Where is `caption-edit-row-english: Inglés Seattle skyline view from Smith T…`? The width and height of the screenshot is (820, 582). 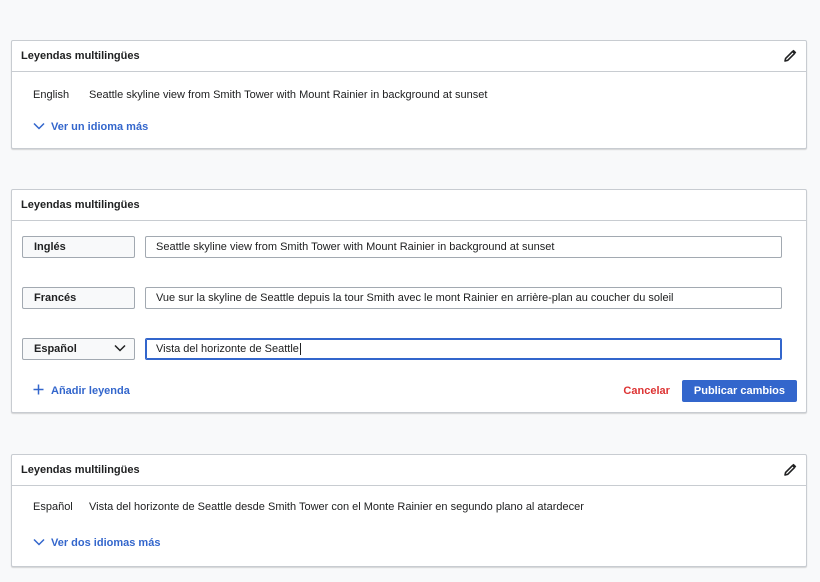 caption-edit-row-english: Inglés Seattle skyline view from Smith T… is located at coordinates (402, 247).